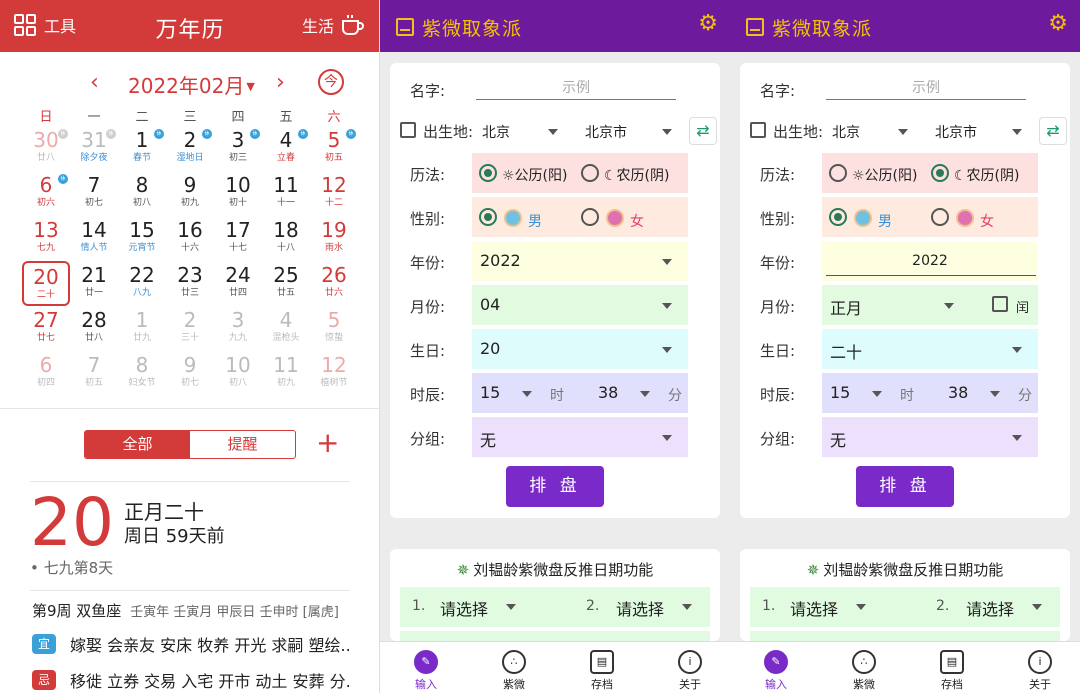 This screenshot has height=693, width=1080. What do you see at coordinates (142, 283) in the screenshot?
I see `calendar-day: 22 八九` at bounding box center [142, 283].